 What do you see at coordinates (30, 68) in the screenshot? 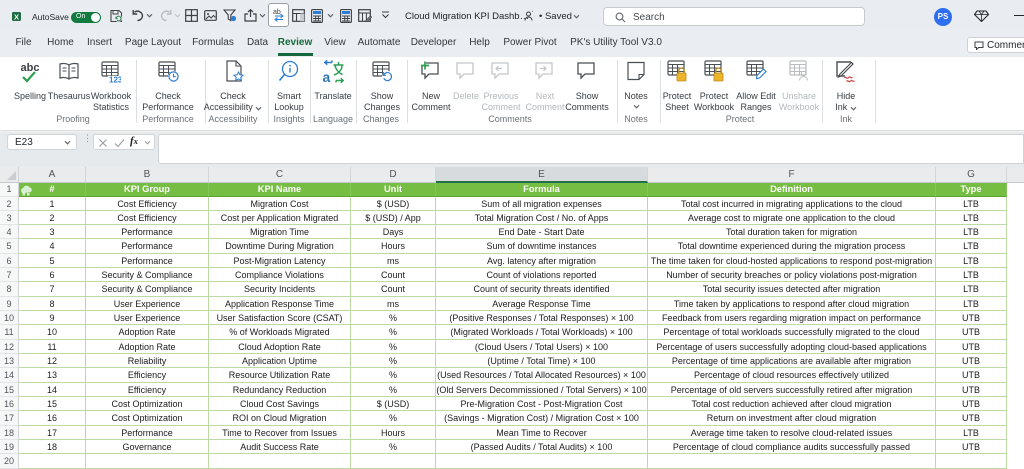
I see `svg-text: abc` at bounding box center [30, 68].